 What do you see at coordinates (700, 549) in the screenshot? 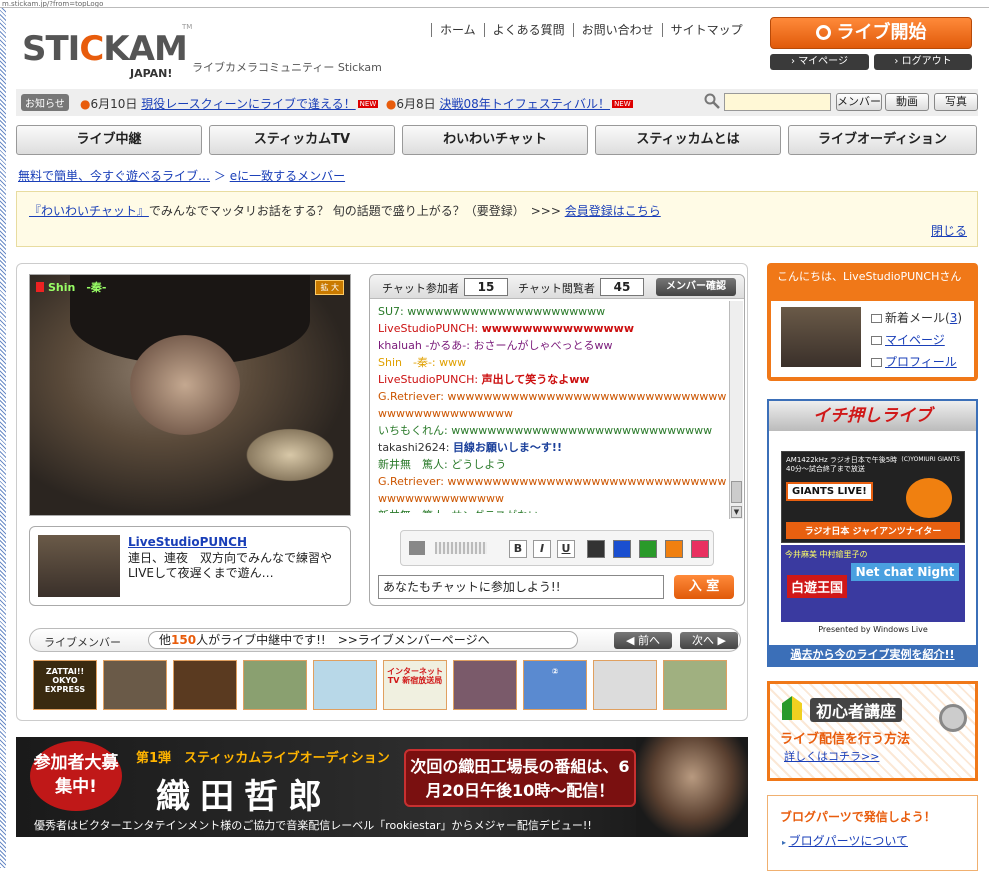
I see `color-swatch-pink` at bounding box center [700, 549].